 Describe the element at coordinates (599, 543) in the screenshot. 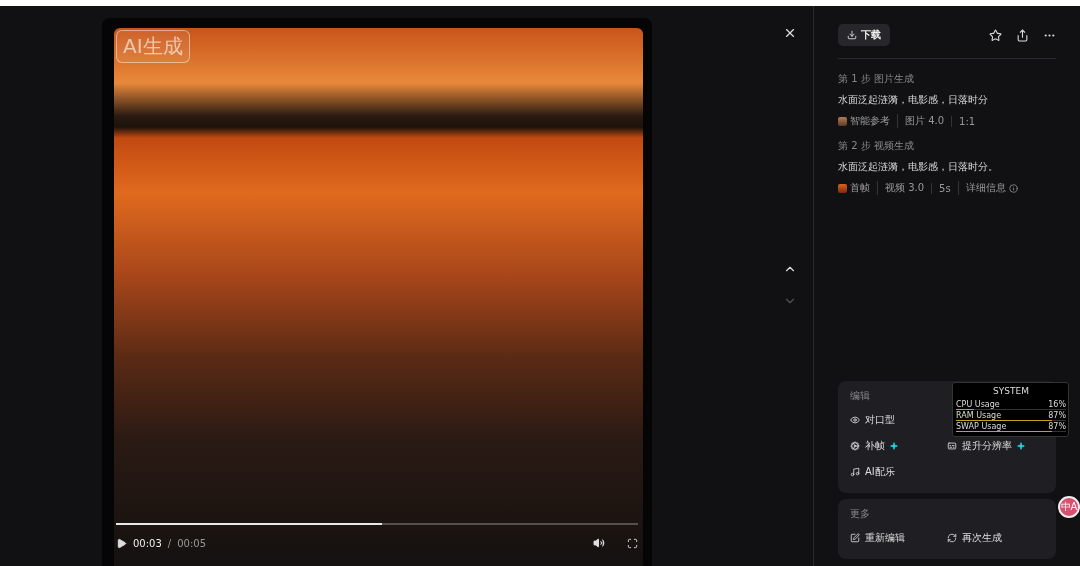

I see `volume-button` at that location.